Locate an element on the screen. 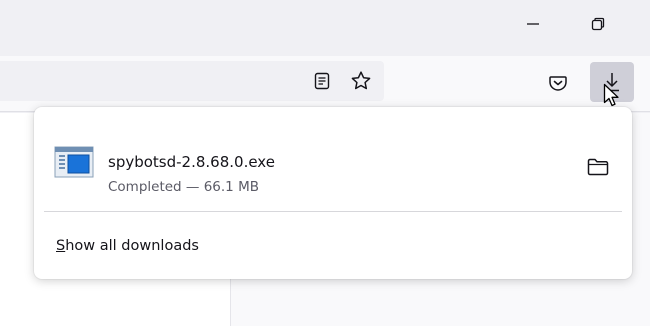 The image size is (650, 326). restore-button is located at coordinates (598, 24).